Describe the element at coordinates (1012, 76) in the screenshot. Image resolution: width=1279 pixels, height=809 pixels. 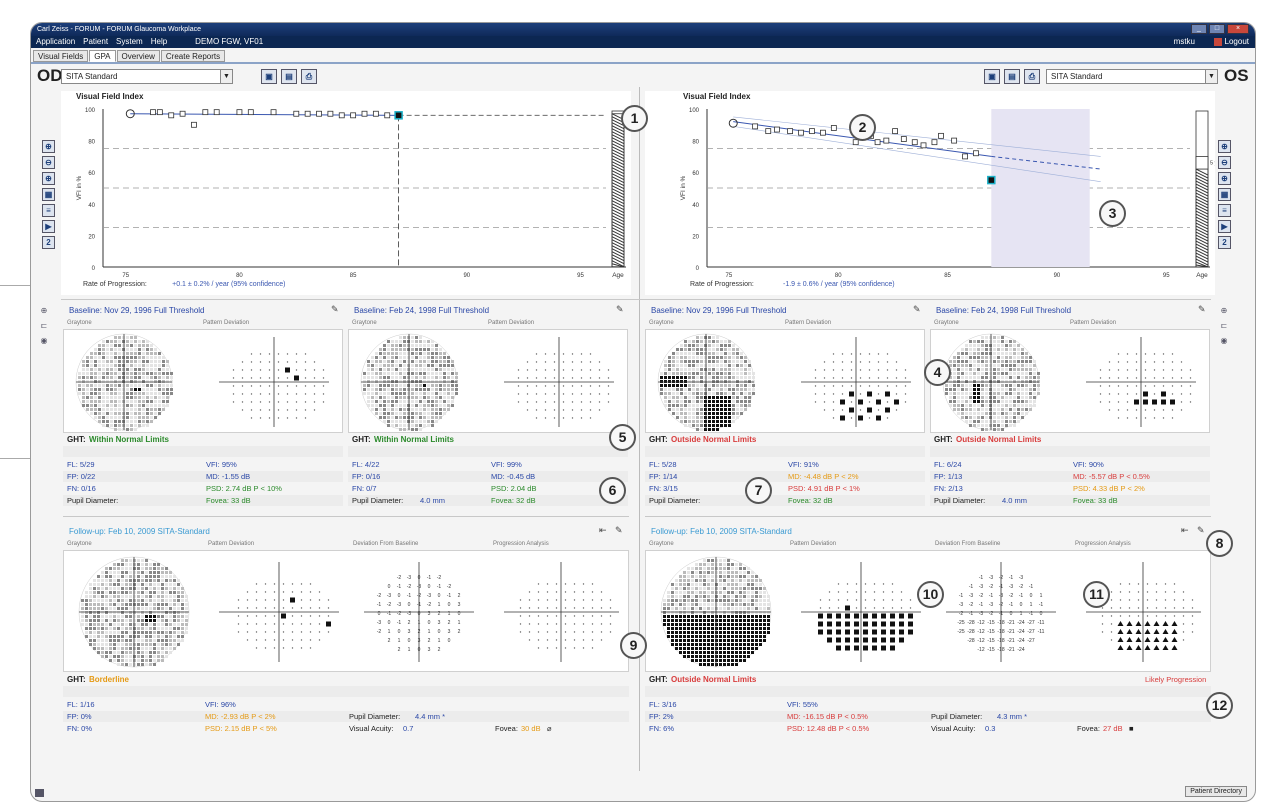
I see `os-pdf-button: ▤` at that location.